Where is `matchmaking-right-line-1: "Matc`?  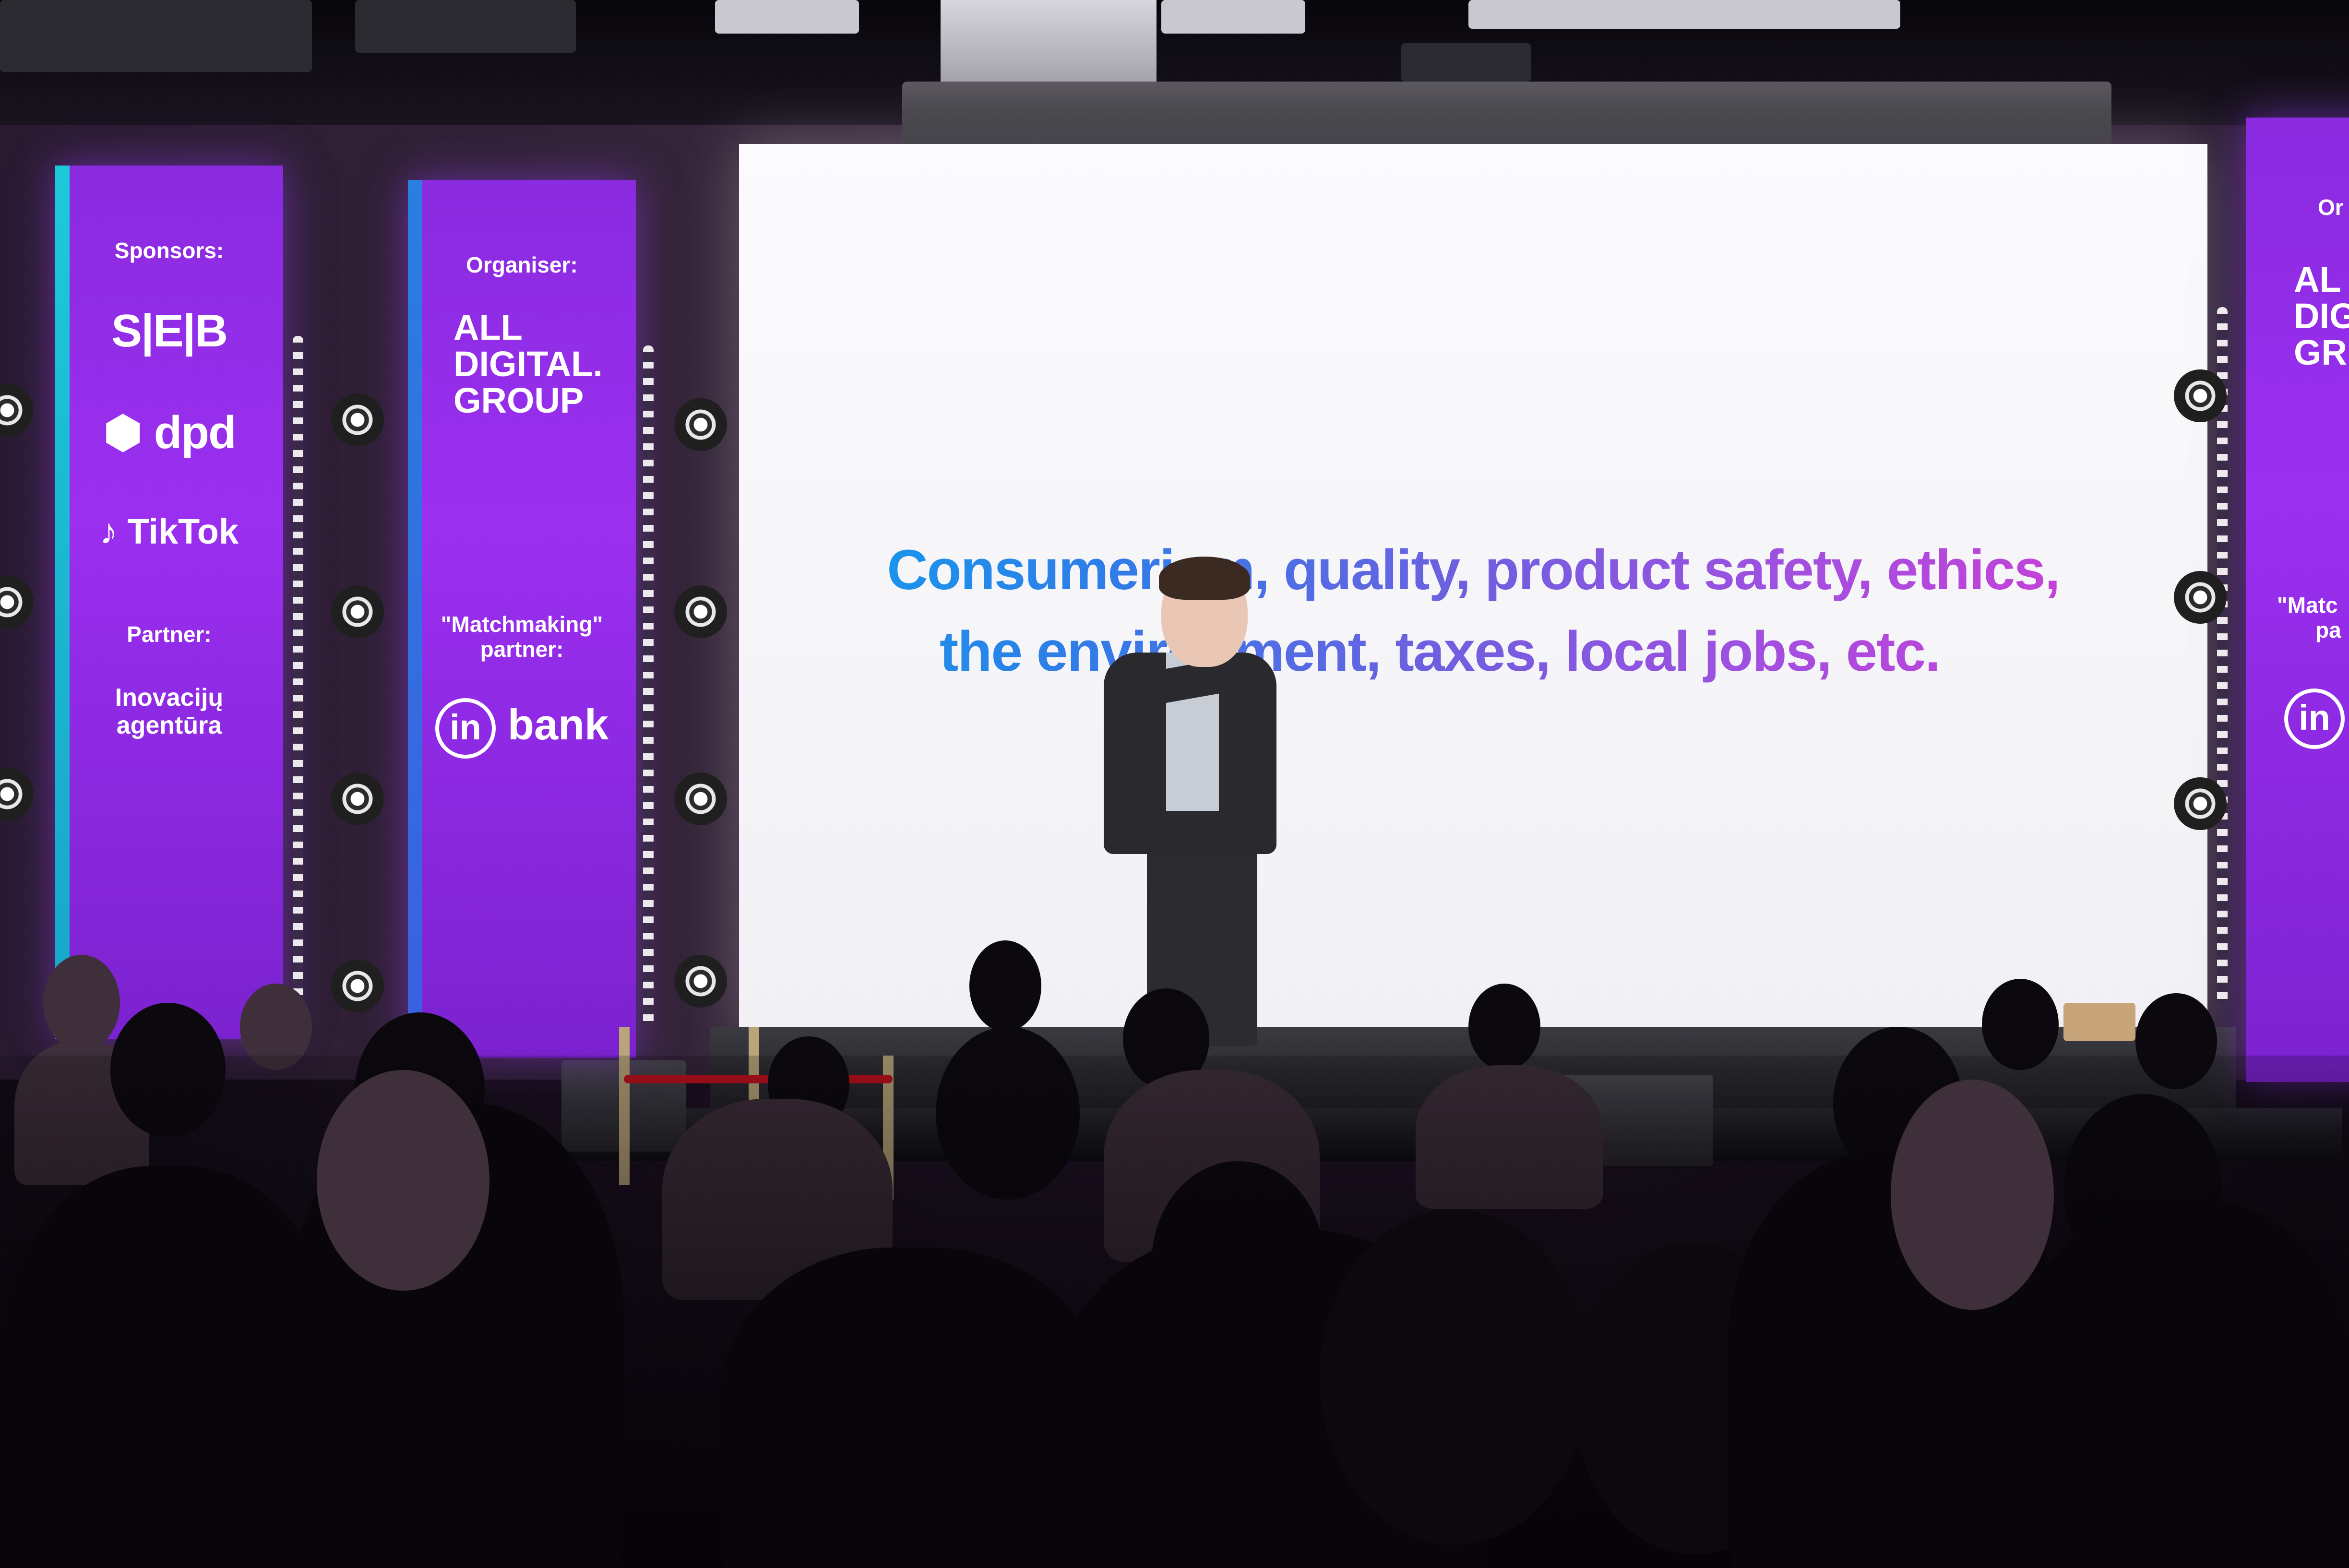 matchmaking-right-line-1: "Matc is located at coordinates (2307, 605).